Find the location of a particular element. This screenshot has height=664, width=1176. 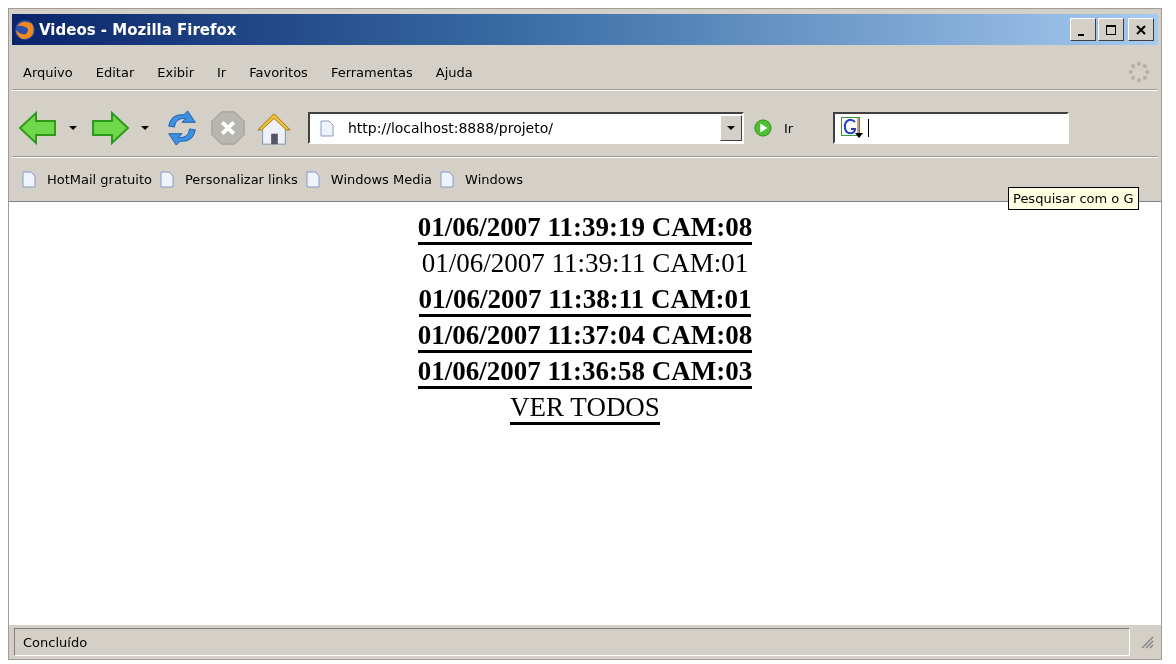

throbber-icon is located at coordinates (1139, 72).